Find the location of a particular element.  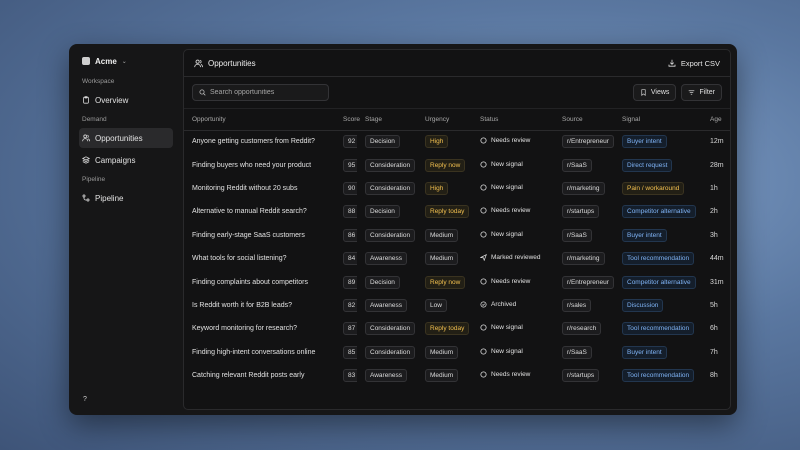

source-cell: r/marketing is located at coordinates (584, 258).